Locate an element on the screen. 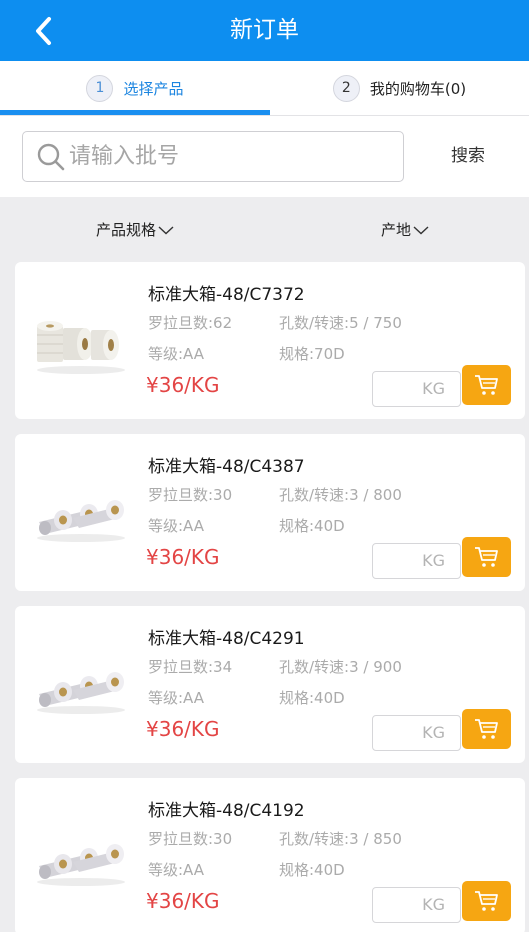 This screenshot has height=932, width=529. product-holes-speed: 孔数/转速:3 / 850 is located at coordinates (340, 839).